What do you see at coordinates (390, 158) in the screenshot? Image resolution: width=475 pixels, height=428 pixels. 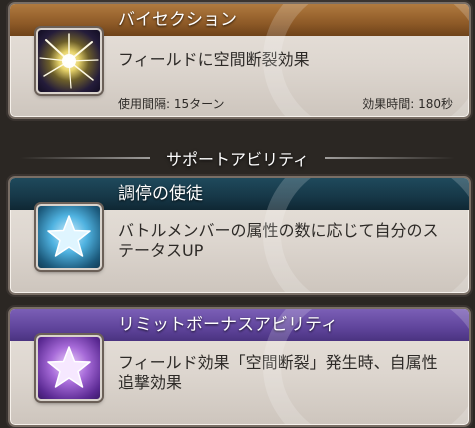 I see `divider-line-right` at bounding box center [390, 158].